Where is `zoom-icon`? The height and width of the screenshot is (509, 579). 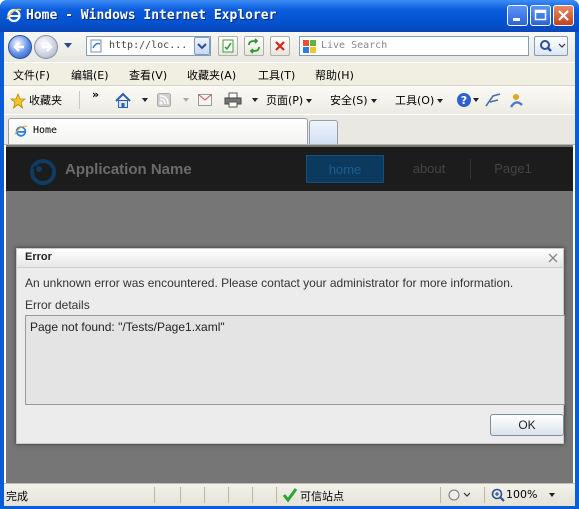
zoom-icon is located at coordinates (498, 495).